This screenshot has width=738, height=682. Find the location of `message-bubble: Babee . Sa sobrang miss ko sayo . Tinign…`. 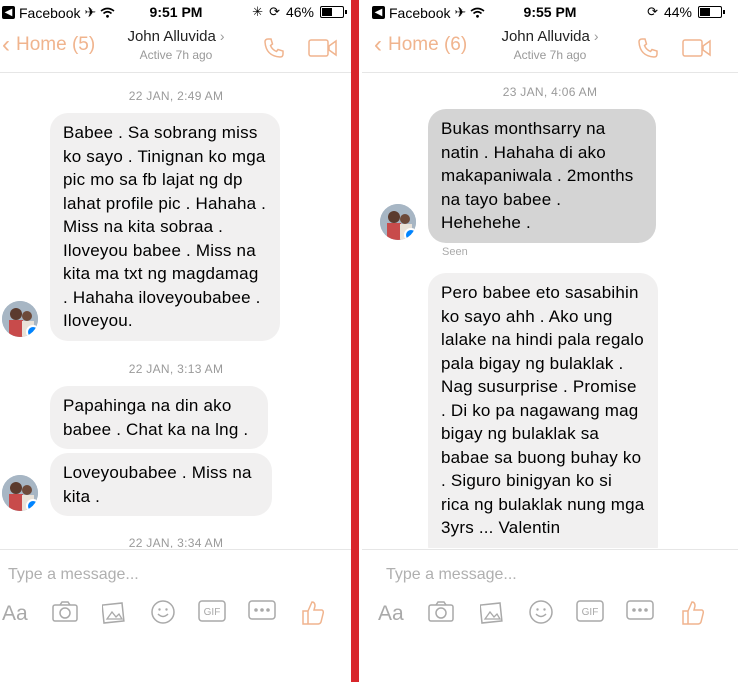

message-bubble: Babee . Sa sobrang miss ko sayo . Tinign… is located at coordinates (165, 227).